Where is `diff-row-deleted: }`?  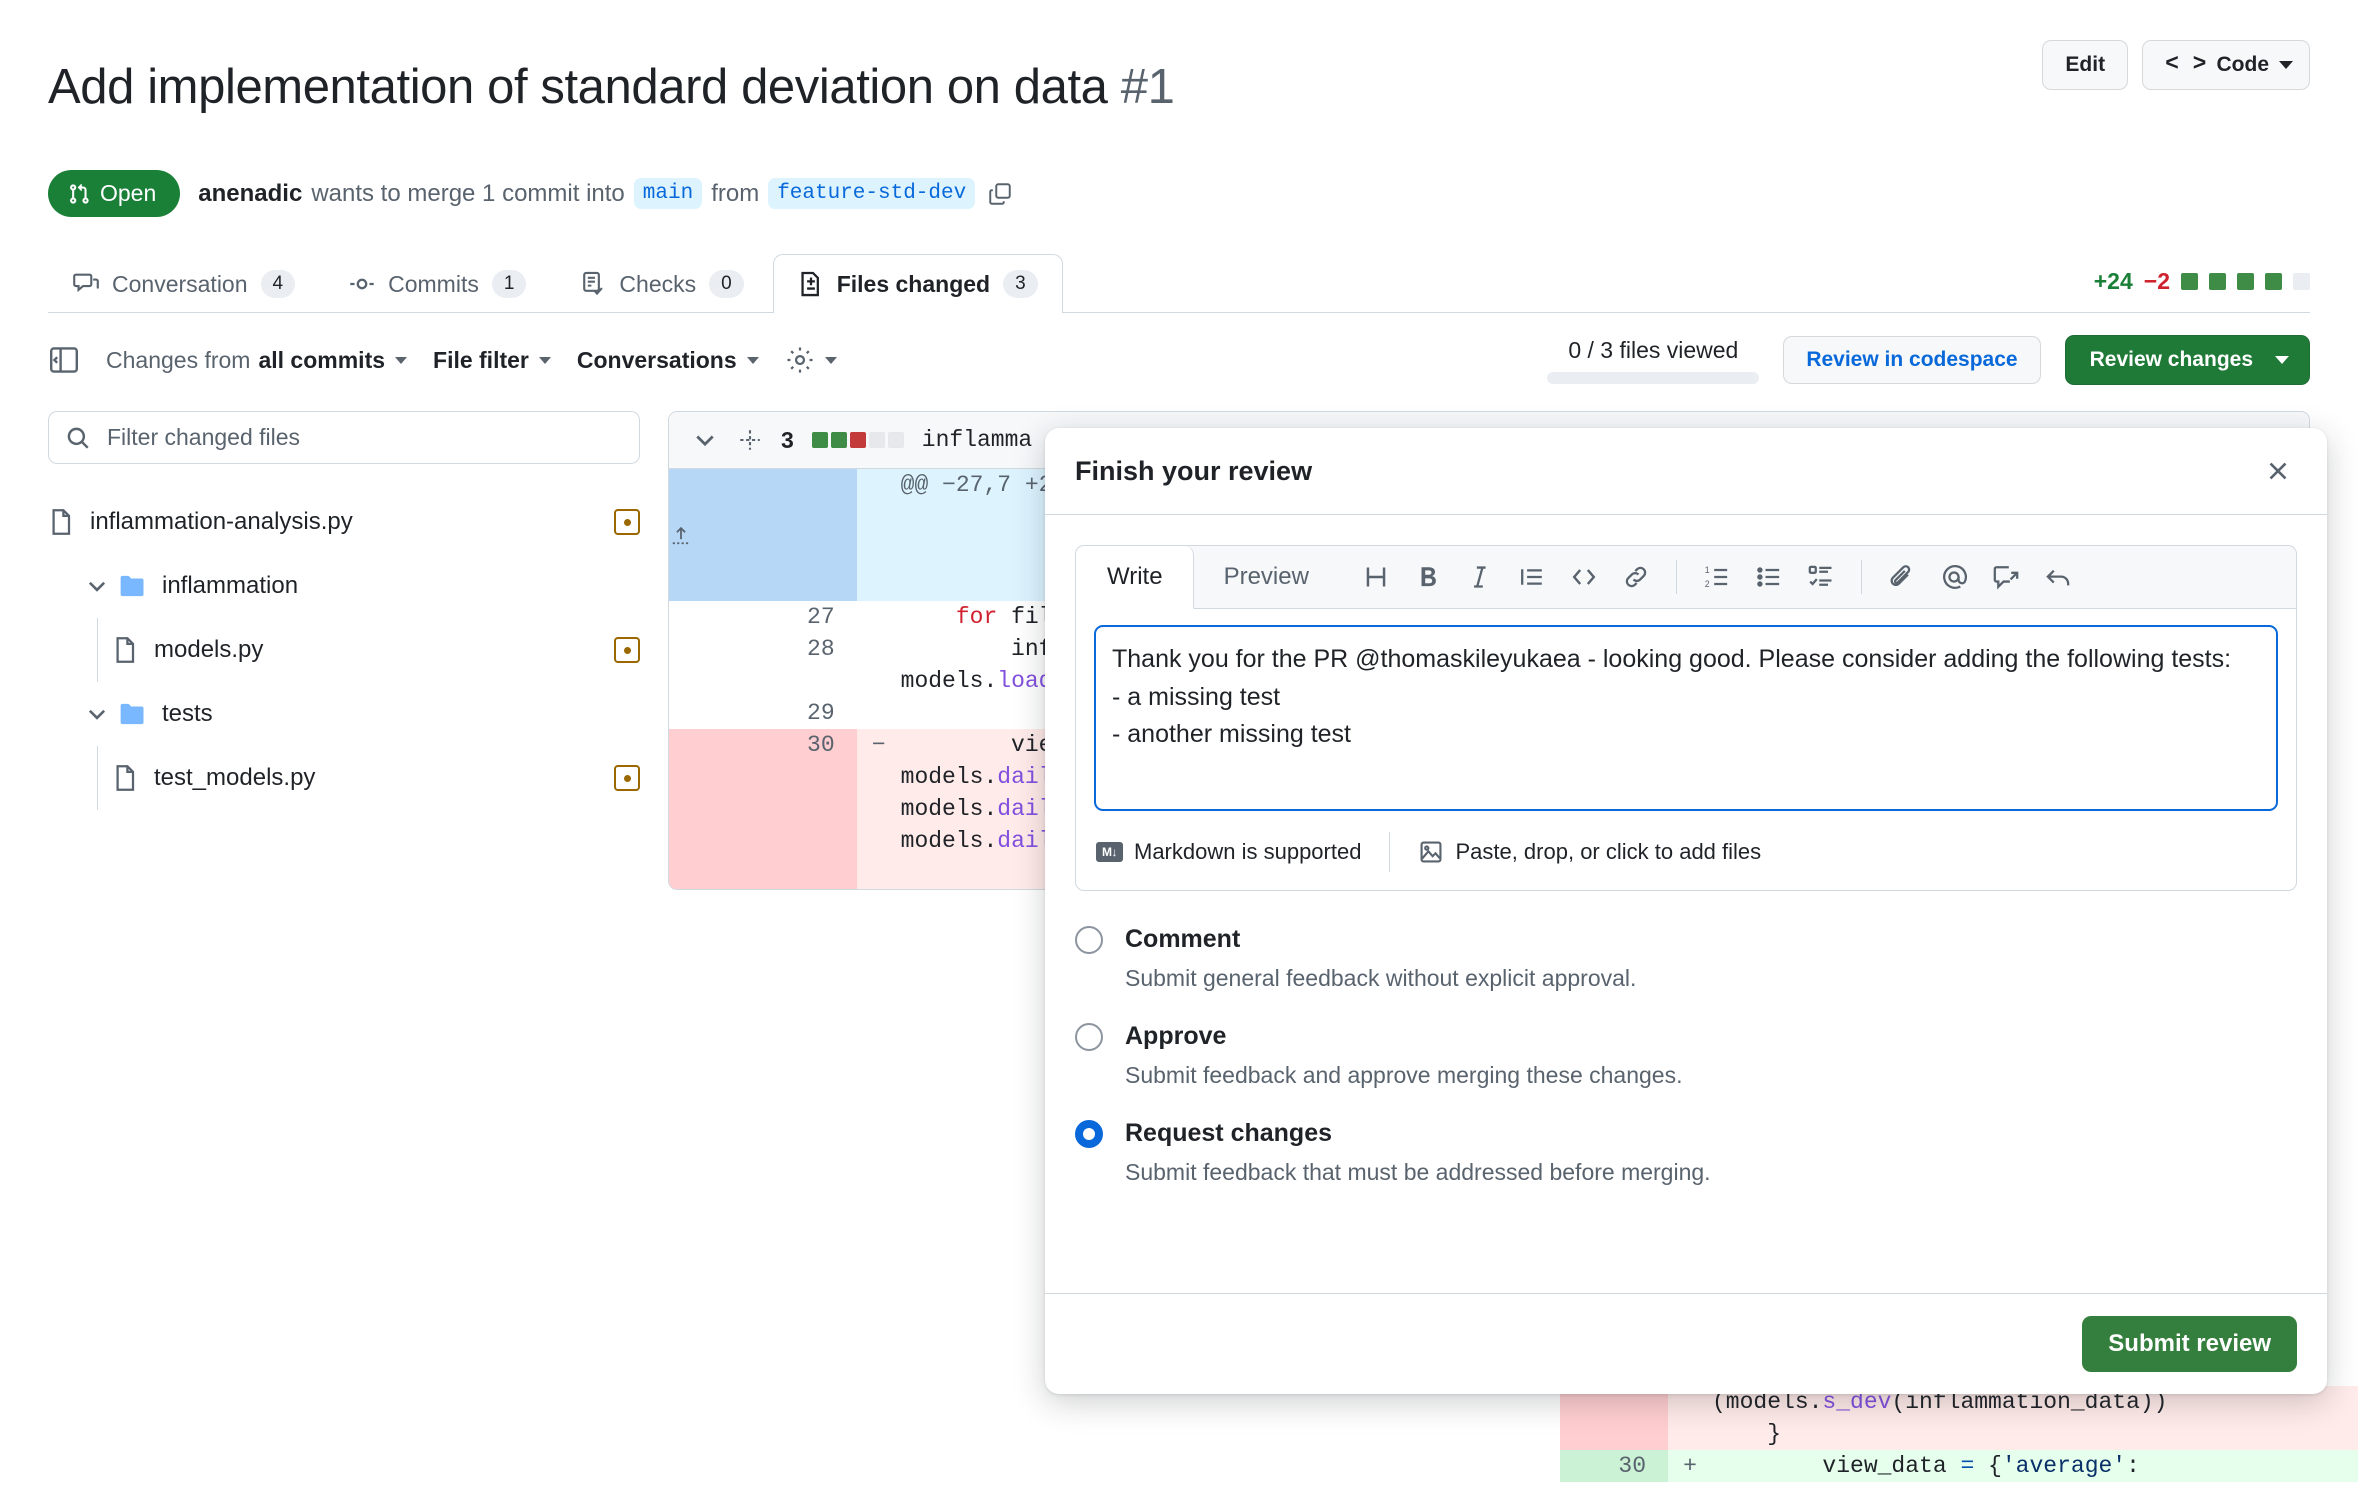
diff-row-deleted: } is located at coordinates (1959, 1434).